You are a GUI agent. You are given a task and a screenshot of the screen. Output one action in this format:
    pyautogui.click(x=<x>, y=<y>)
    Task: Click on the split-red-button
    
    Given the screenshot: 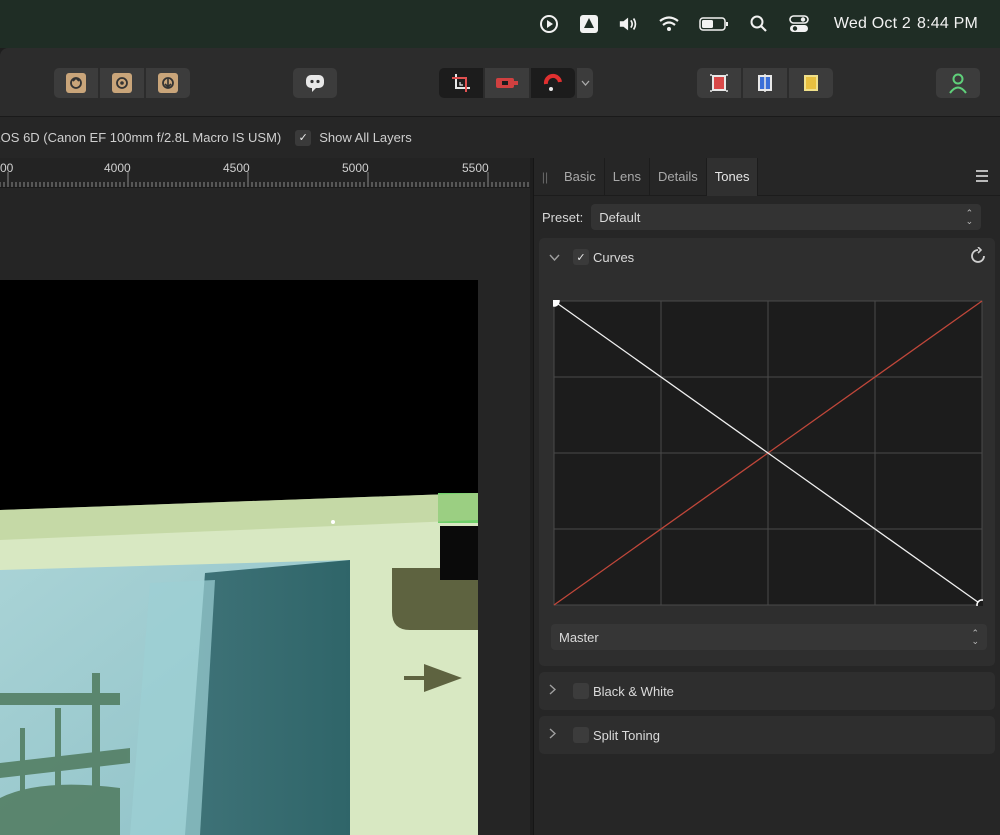 What is the action you would take?
    pyautogui.click(x=719, y=83)
    